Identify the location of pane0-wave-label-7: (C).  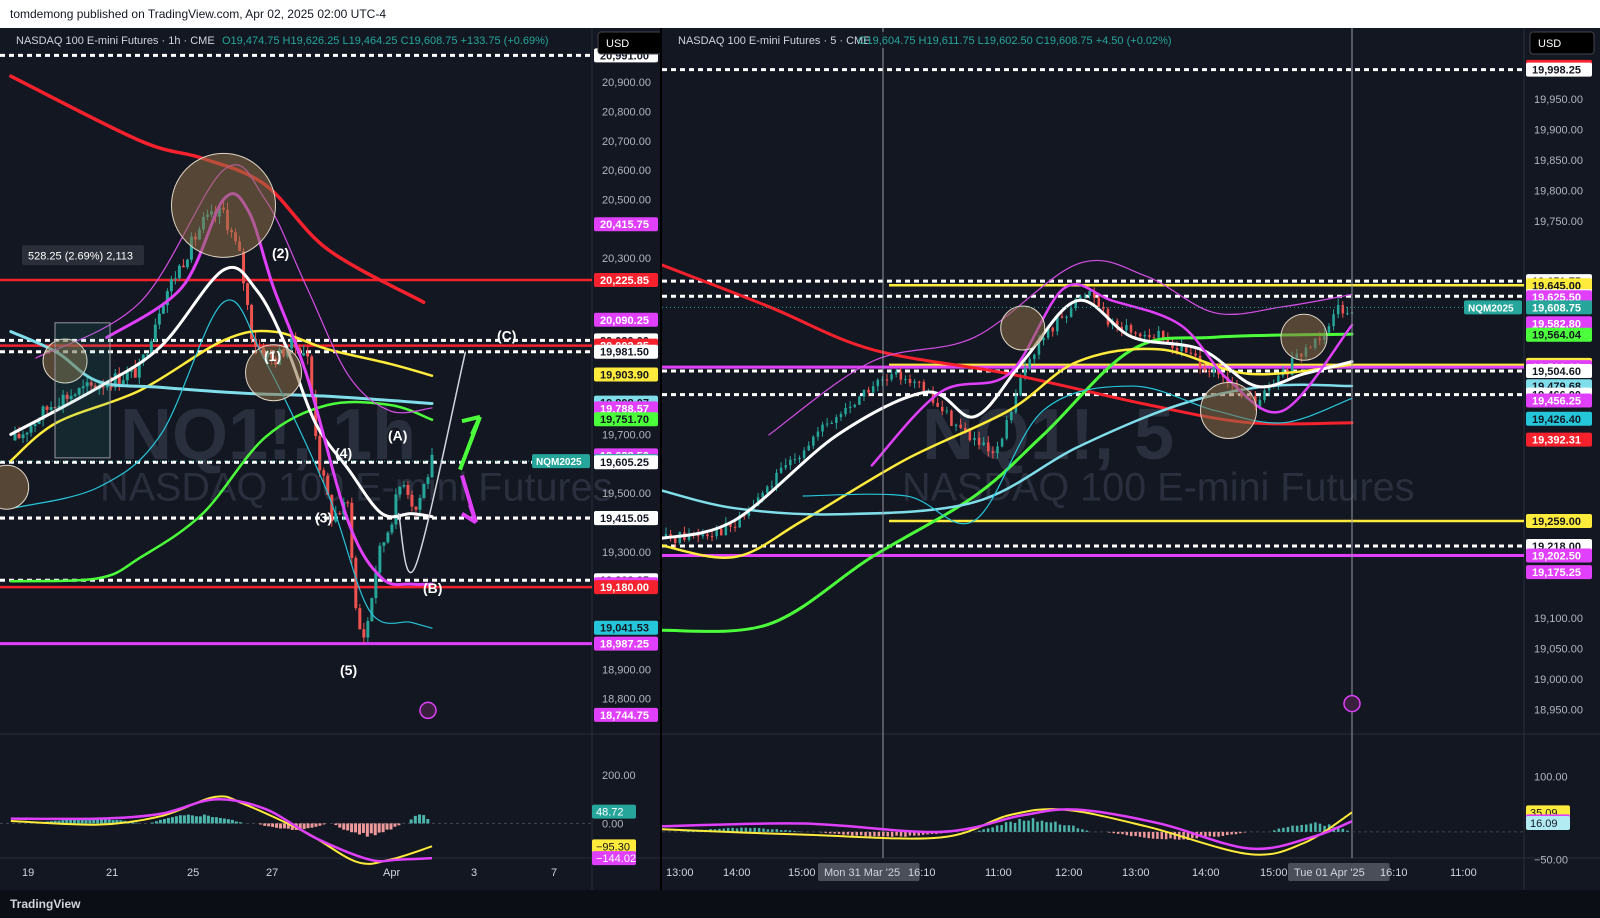
(506, 335).